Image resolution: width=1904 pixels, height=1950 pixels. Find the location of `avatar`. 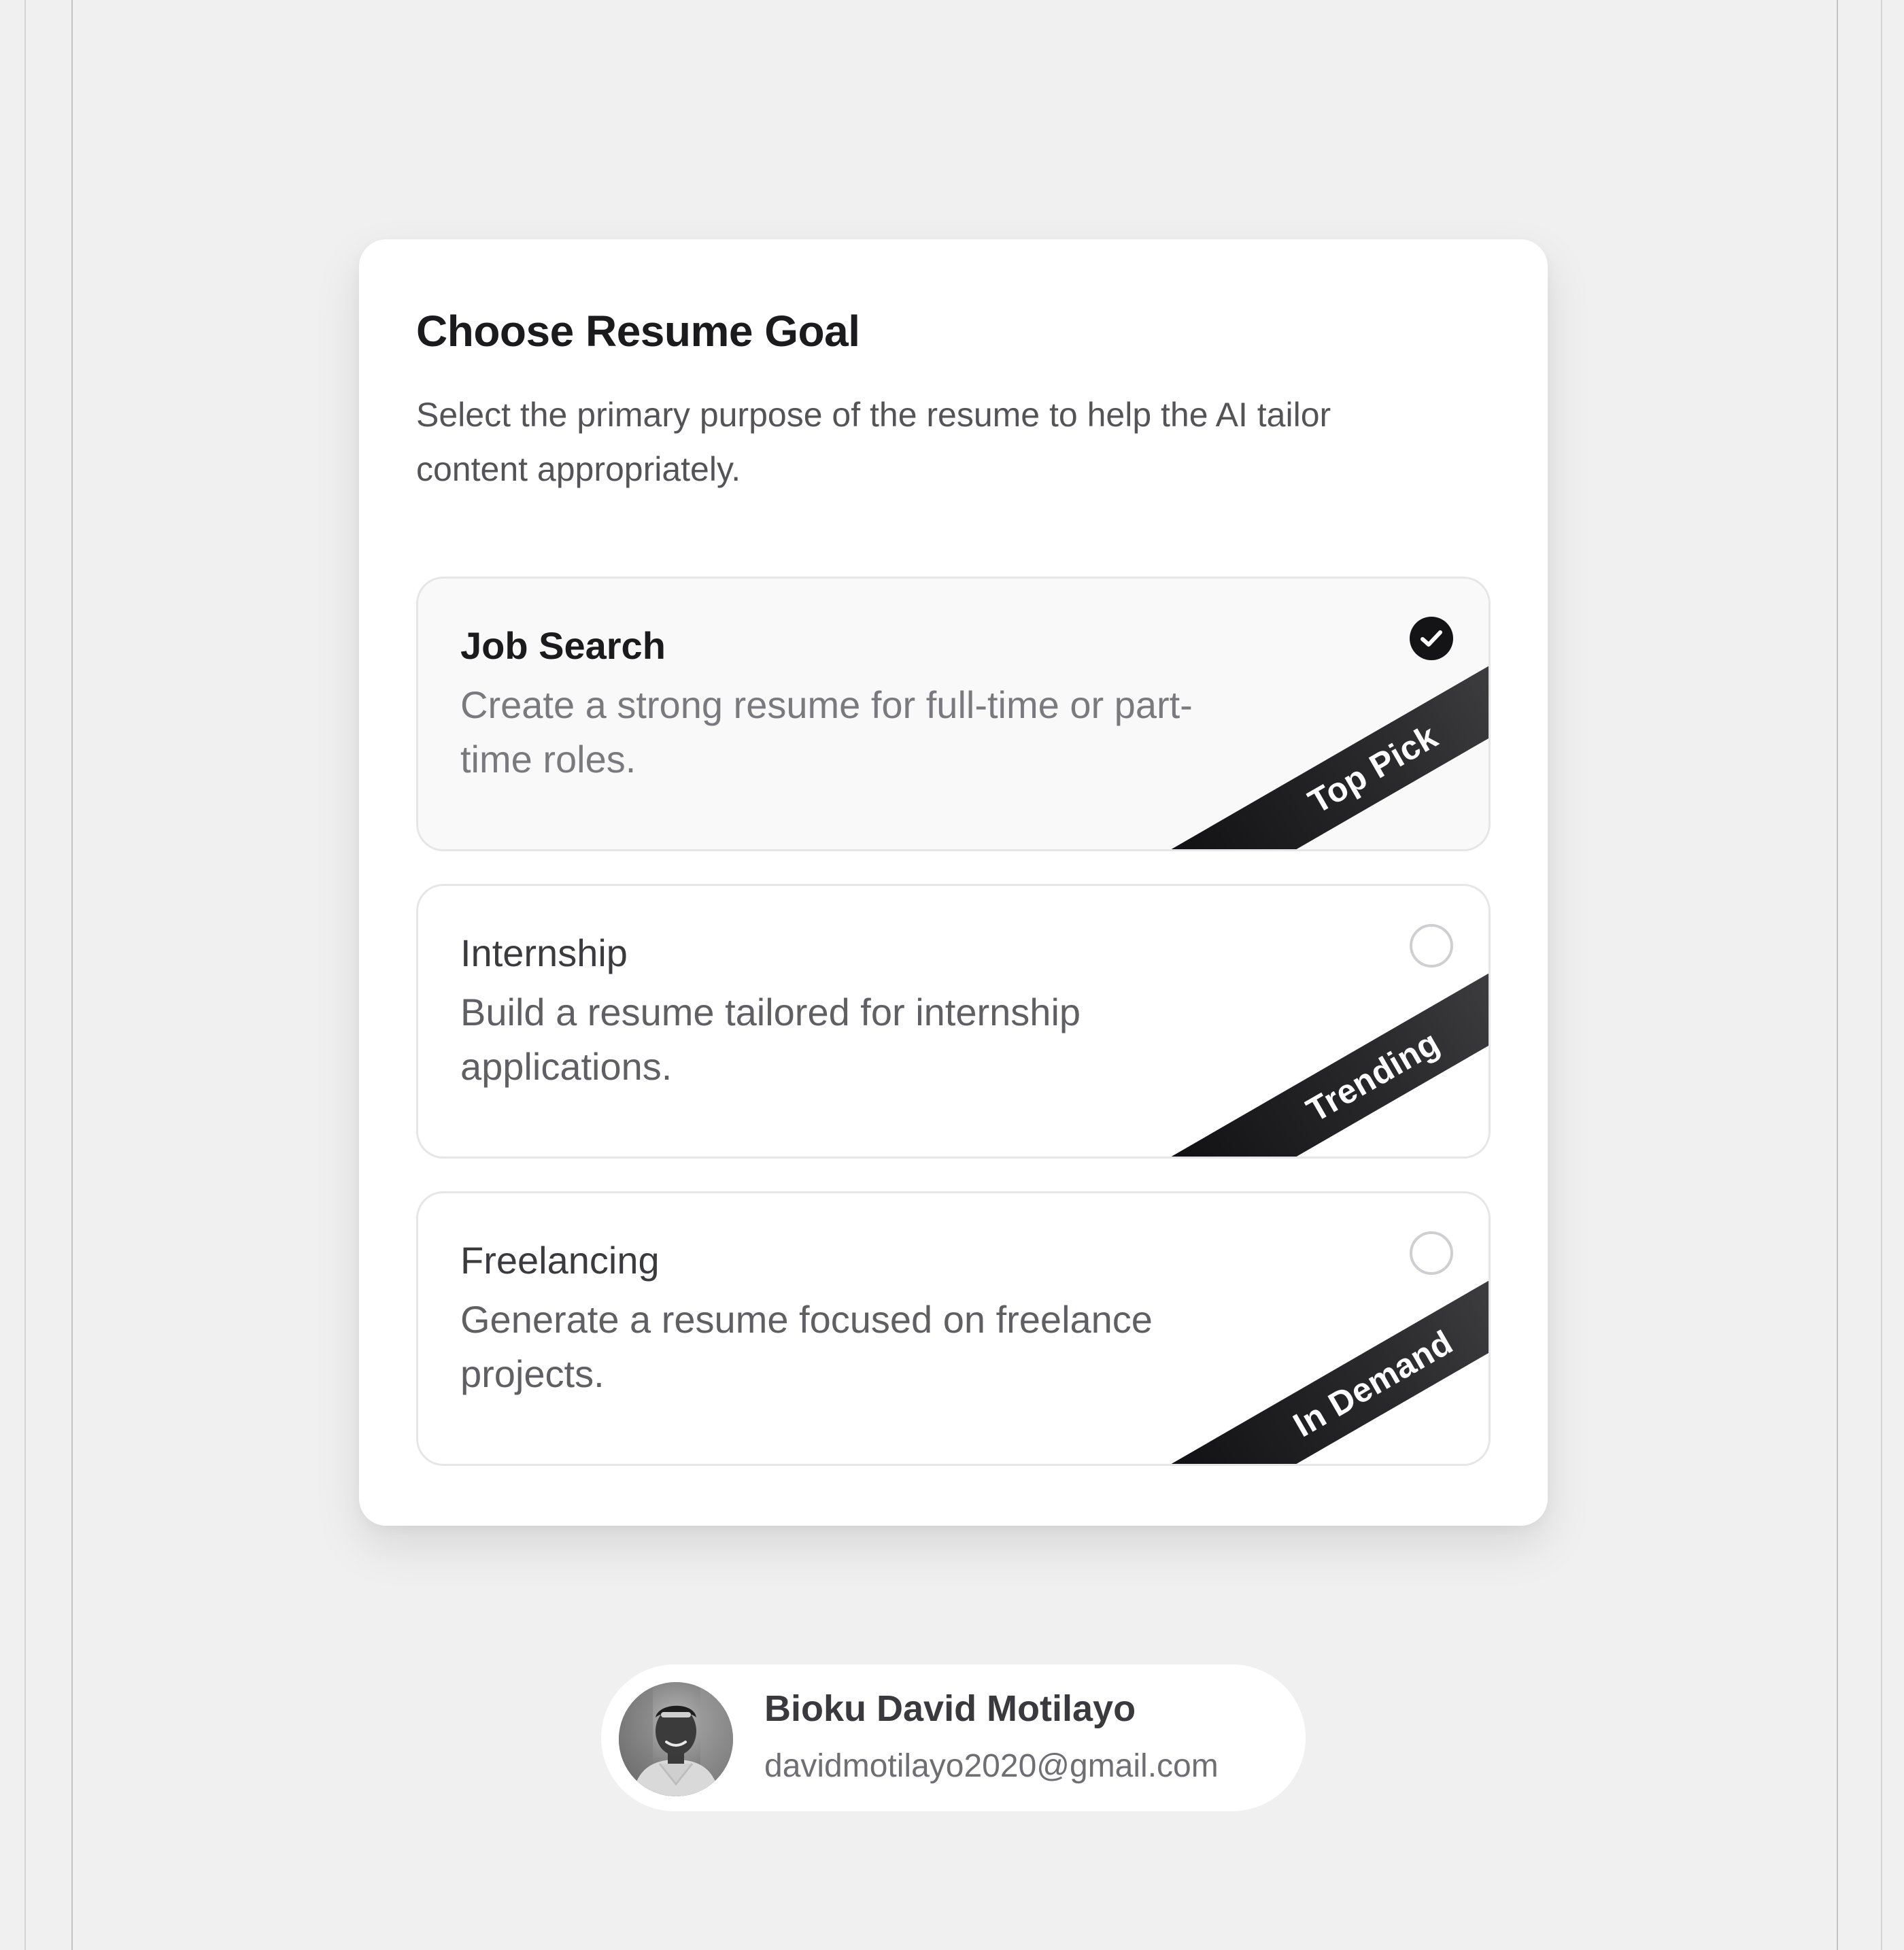

avatar is located at coordinates (676, 1739).